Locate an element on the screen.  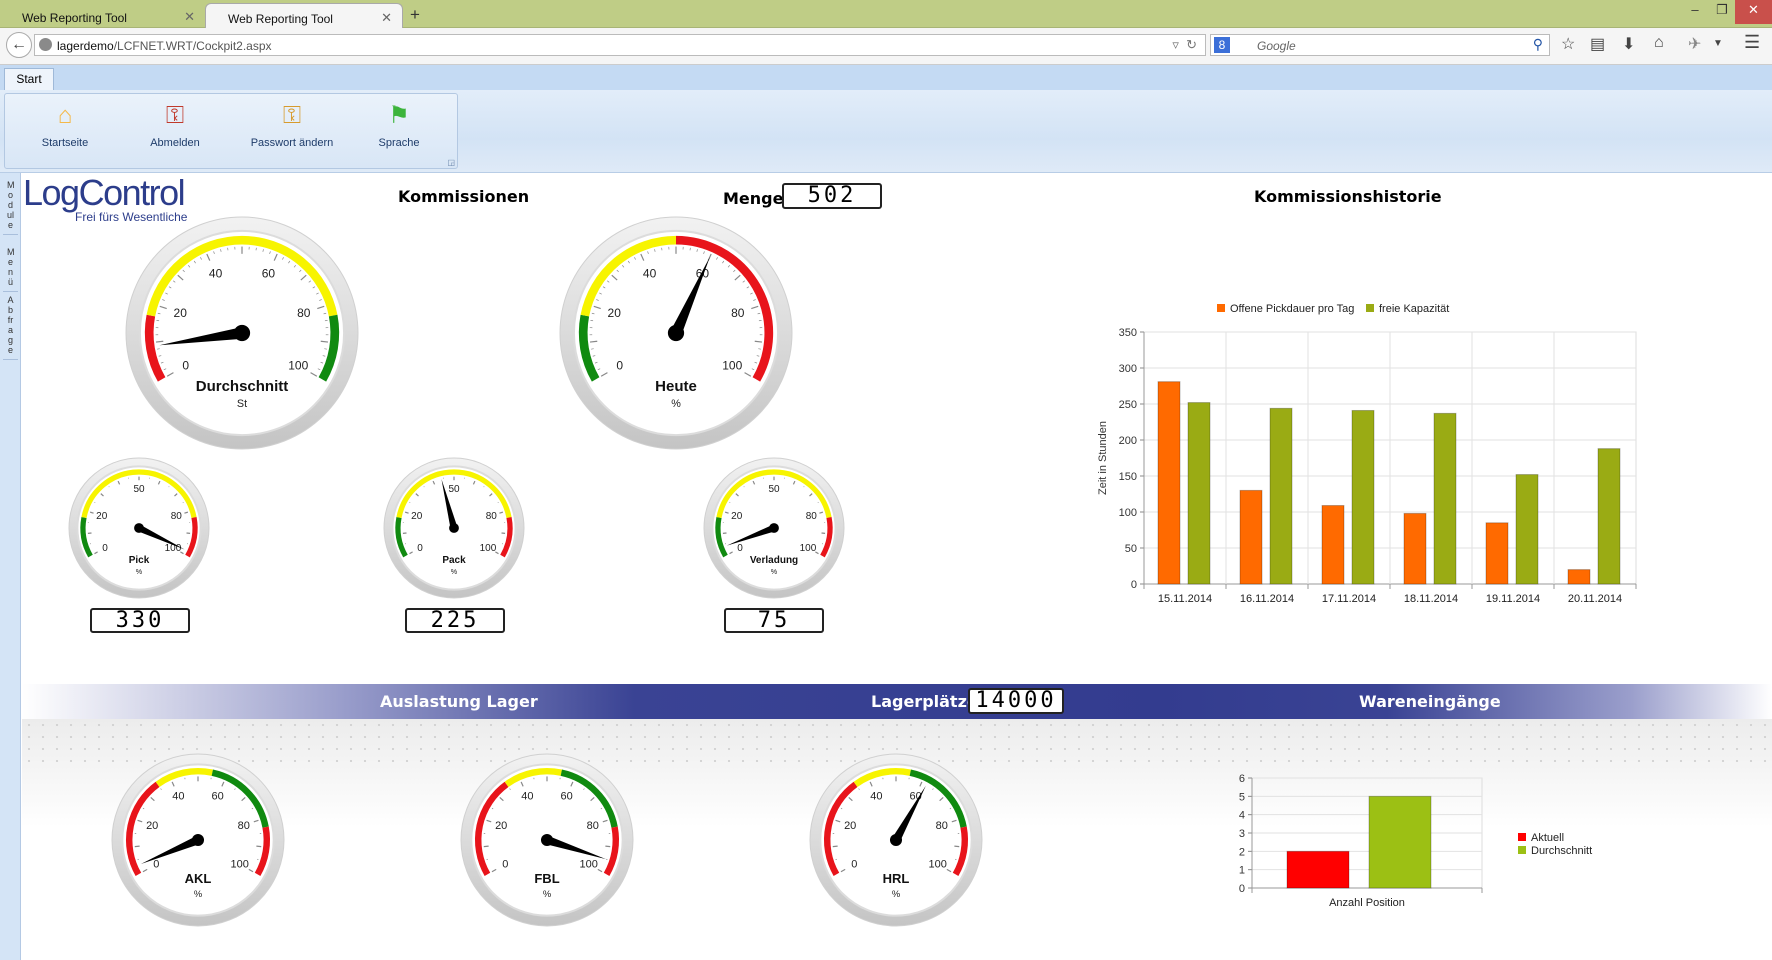
bar-freie-kapazit-t is located at coordinates (1527, 529).